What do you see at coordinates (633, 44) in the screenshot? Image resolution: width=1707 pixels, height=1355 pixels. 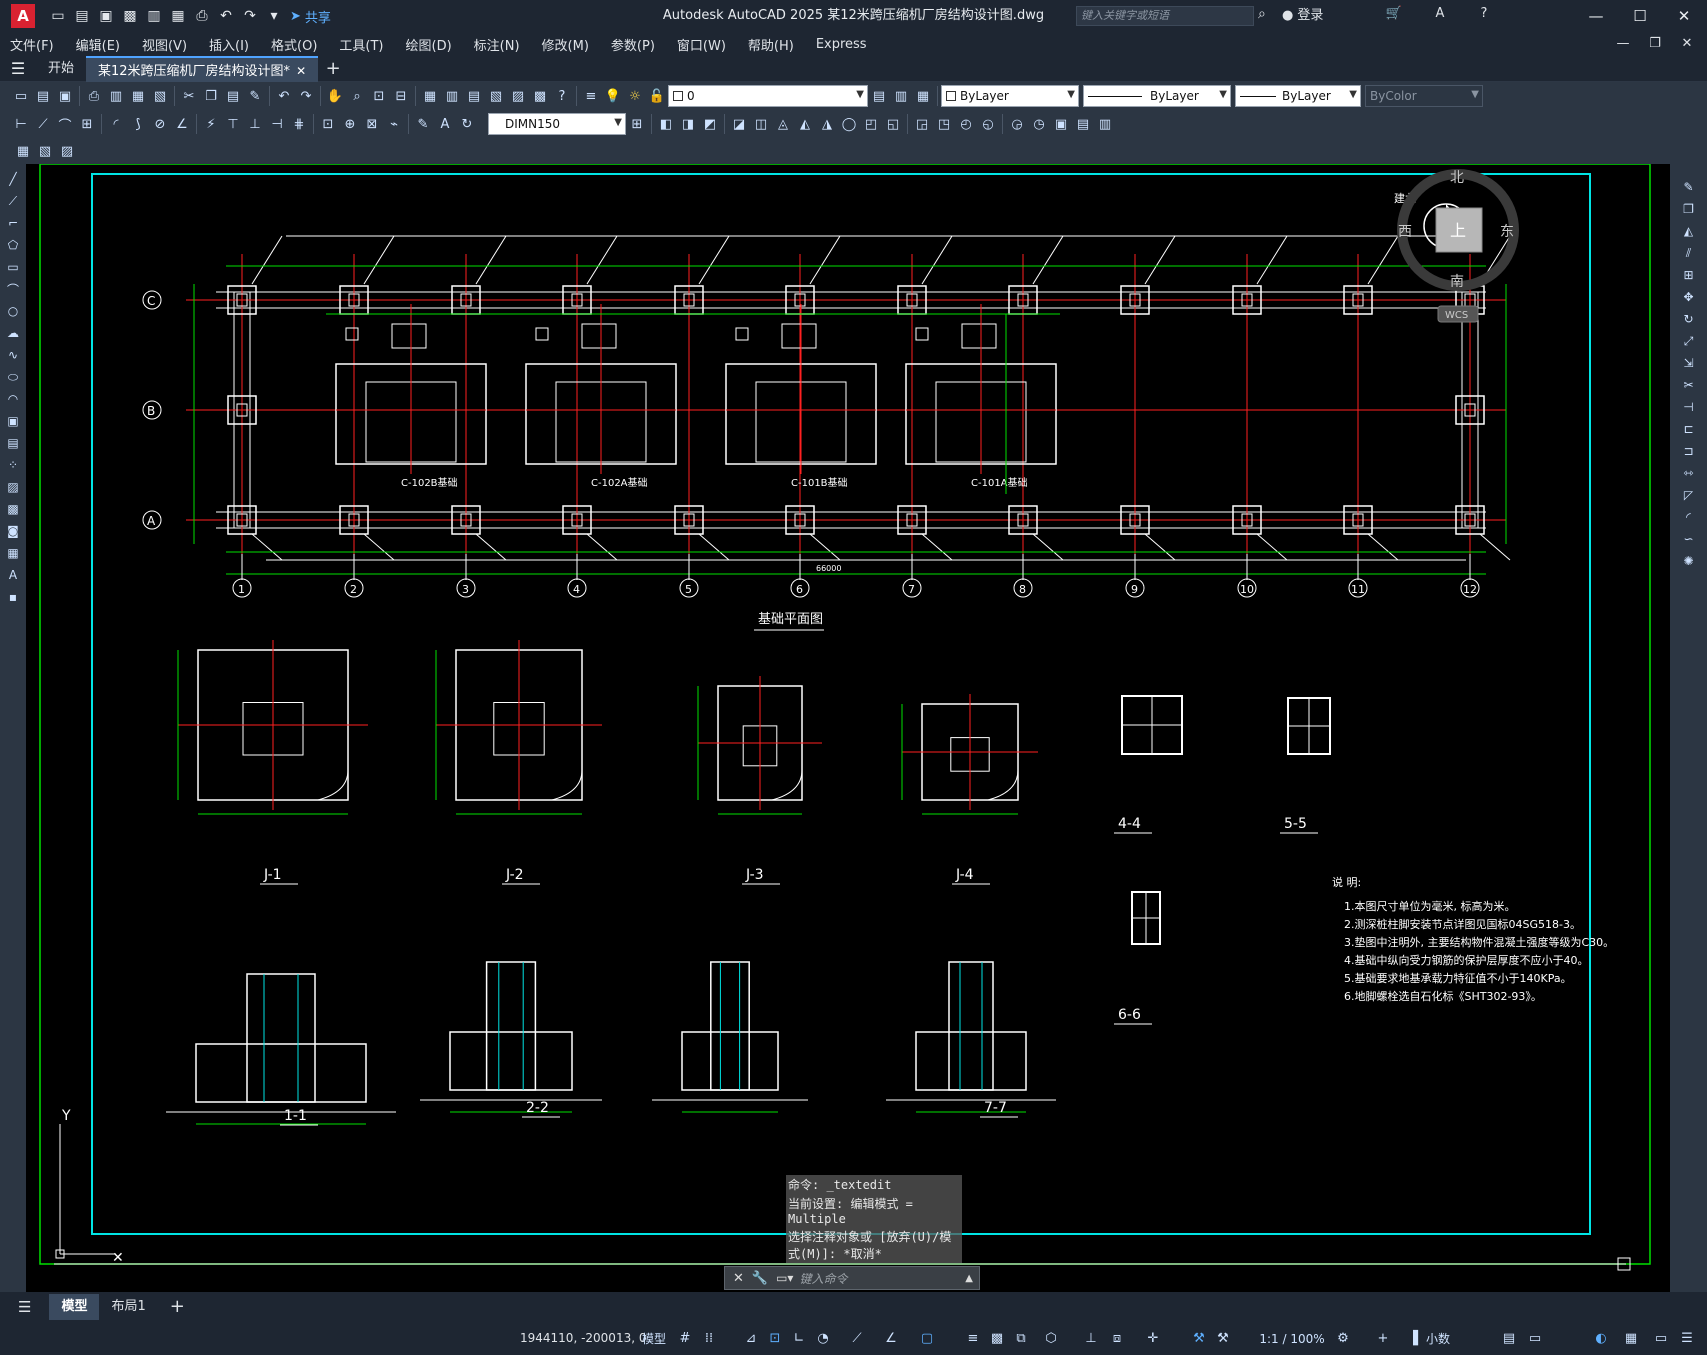 I see `menu-parametric: 参数(P)` at bounding box center [633, 44].